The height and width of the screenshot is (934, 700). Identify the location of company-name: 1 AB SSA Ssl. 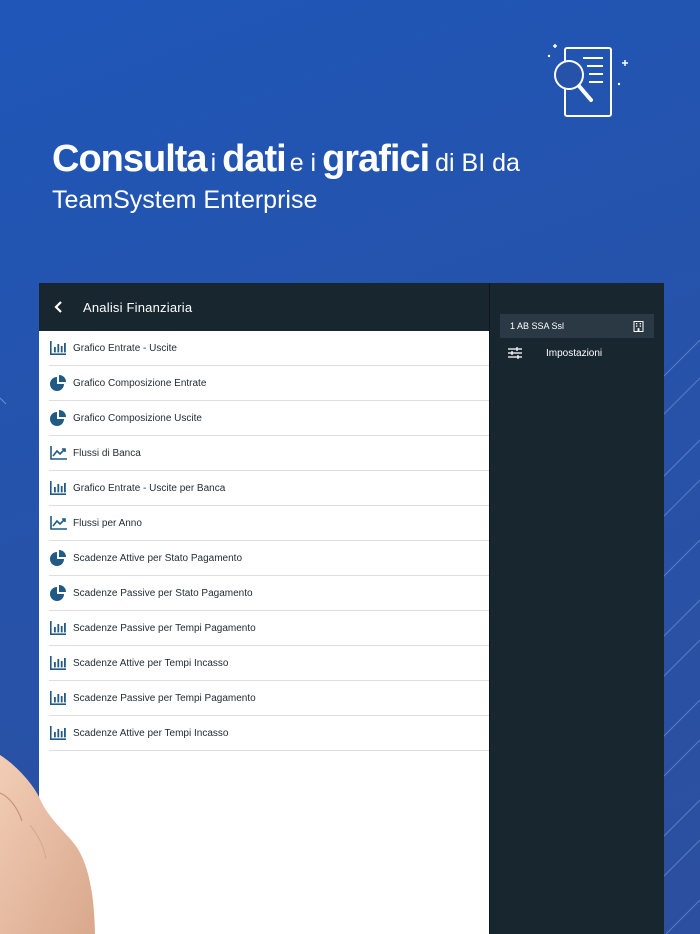
(537, 326).